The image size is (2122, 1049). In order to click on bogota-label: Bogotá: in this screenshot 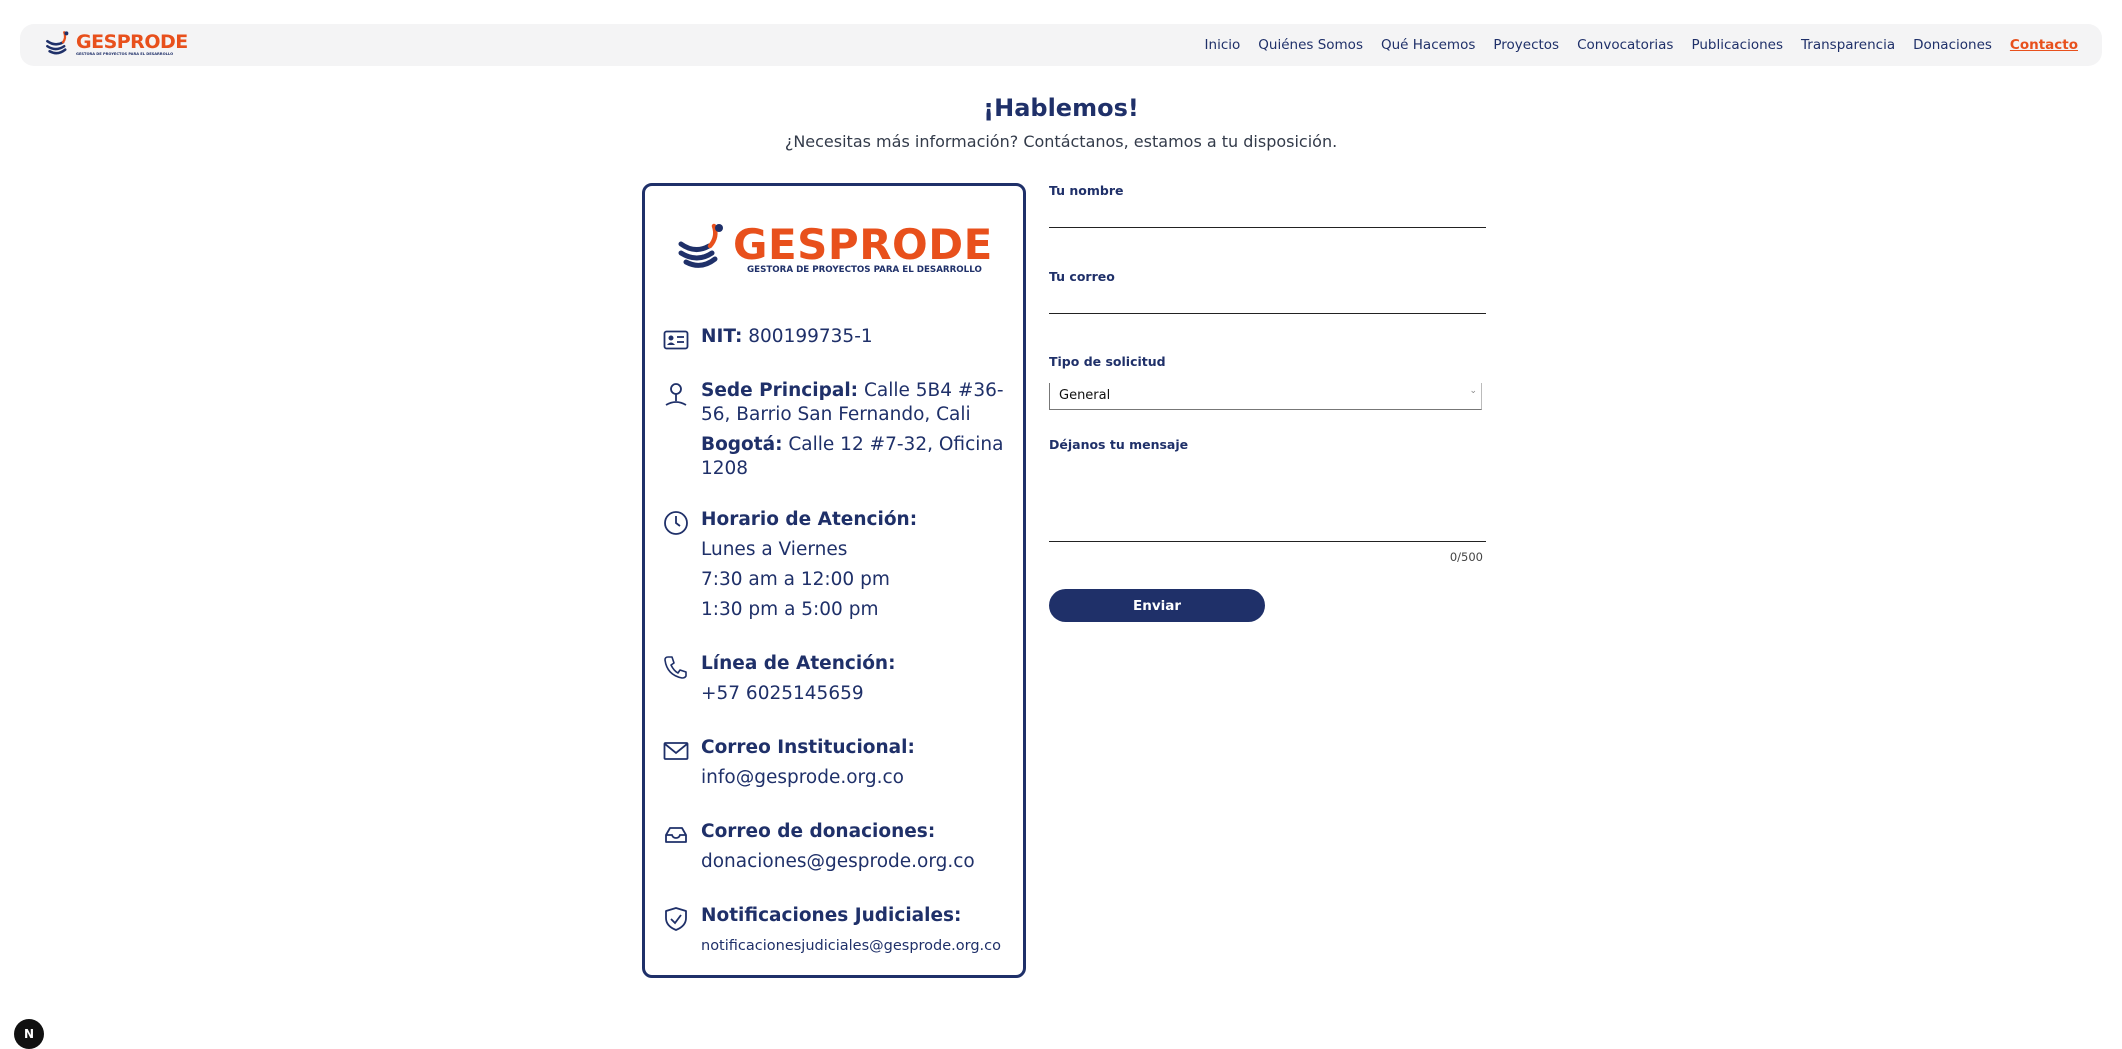, I will do `click(742, 444)`.